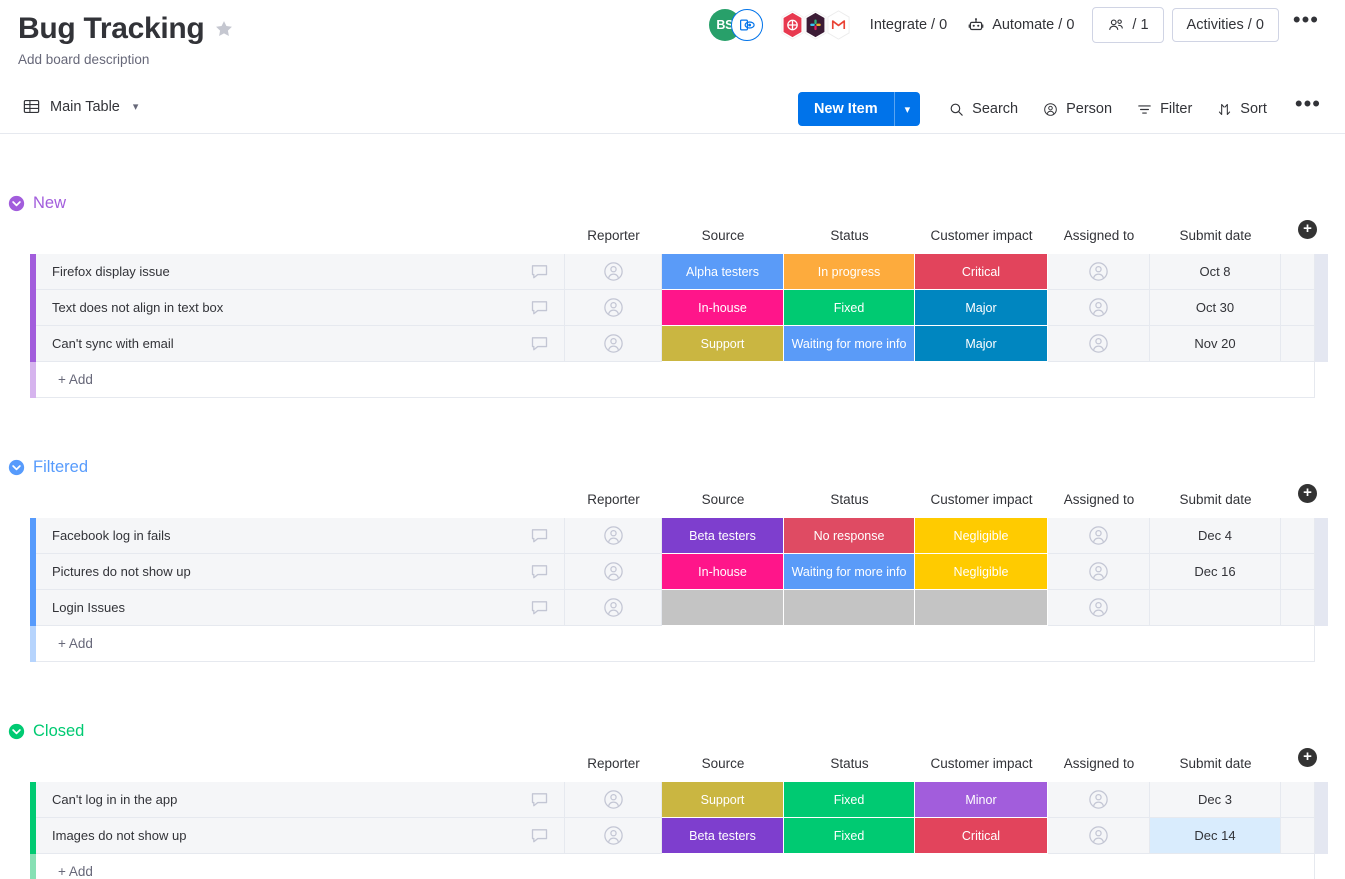  What do you see at coordinates (1215, 800) in the screenshot?
I see `submit-date-cell: Dec 3` at bounding box center [1215, 800].